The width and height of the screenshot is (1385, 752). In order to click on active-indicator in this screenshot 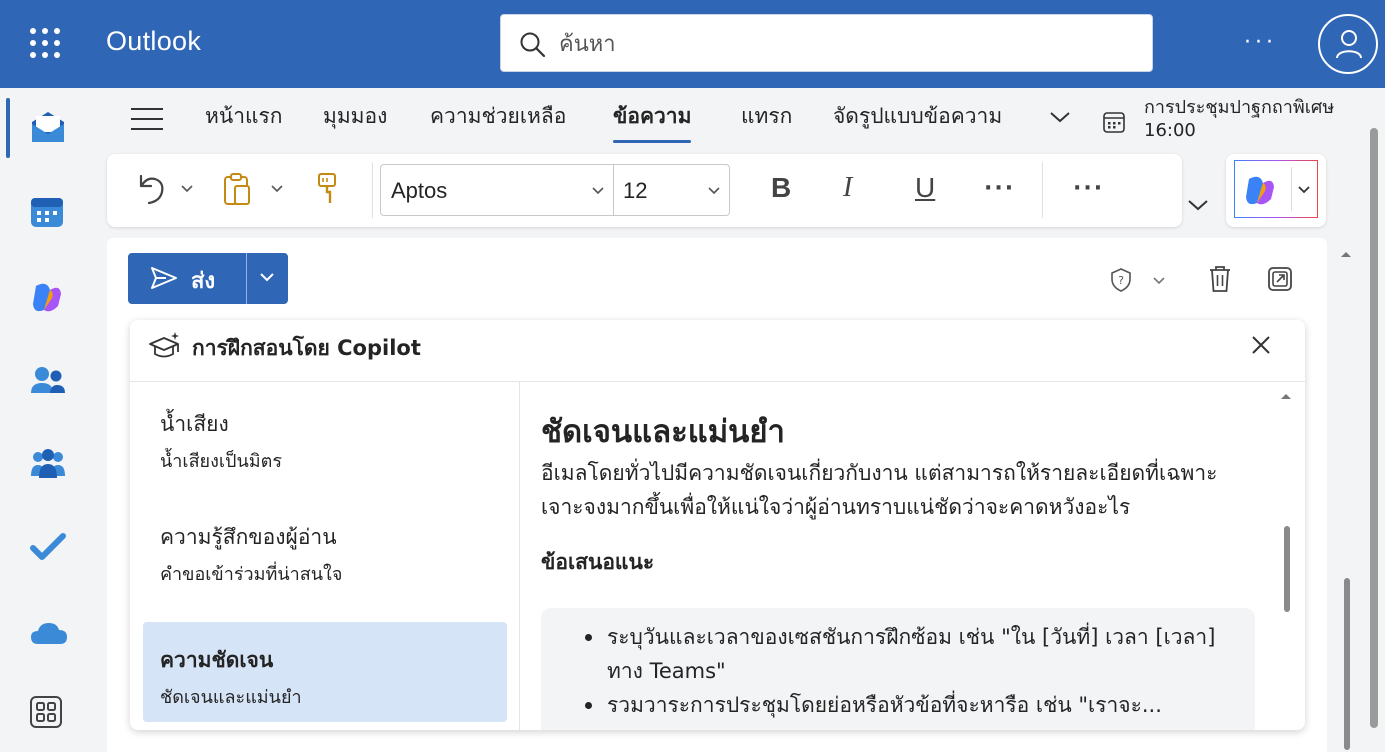, I will do `click(8, 128)`.